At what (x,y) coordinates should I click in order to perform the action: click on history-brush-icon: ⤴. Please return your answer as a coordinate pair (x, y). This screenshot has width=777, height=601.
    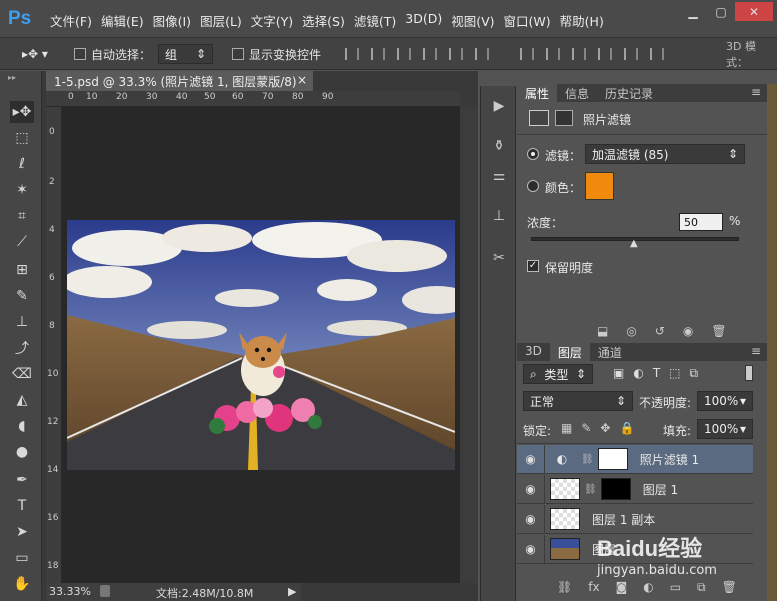
    Looking at the image, I should click on (22, 348).